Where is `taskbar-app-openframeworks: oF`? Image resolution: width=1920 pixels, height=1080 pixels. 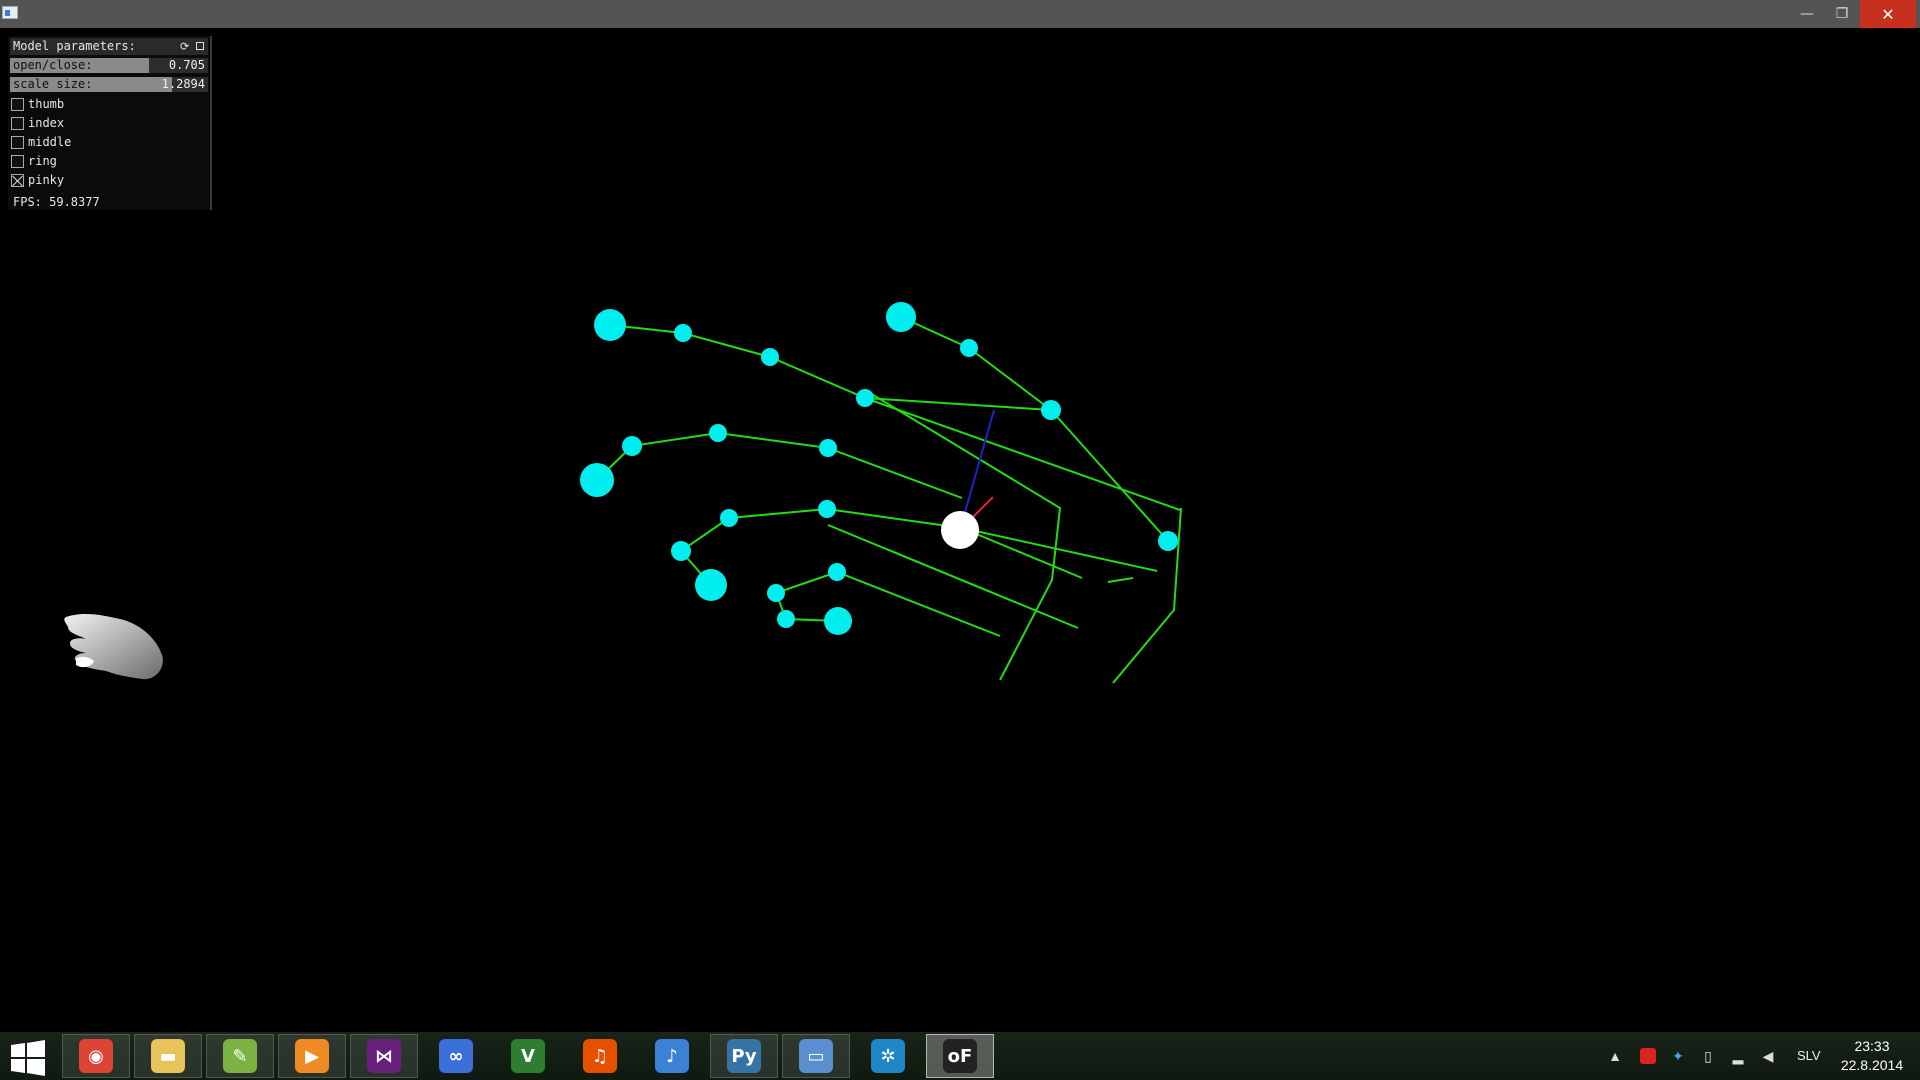
taskbar-app-openframeworks: oF is located at coordinates (960, 1056).